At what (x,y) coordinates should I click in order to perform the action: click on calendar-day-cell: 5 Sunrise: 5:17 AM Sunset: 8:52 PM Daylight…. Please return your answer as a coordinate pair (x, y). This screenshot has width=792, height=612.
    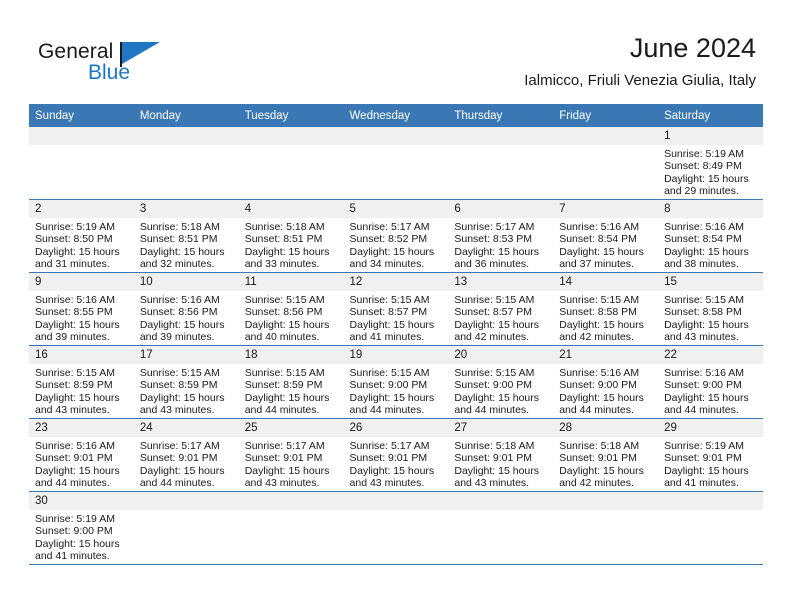
    Looking at the image, I should click on (396, 236).